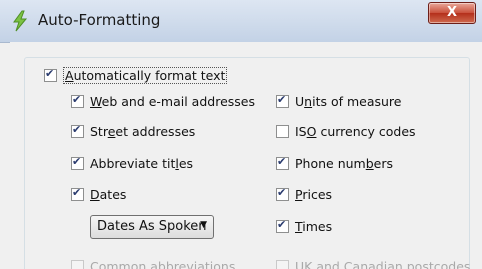  Describe the element at coordinates (203, 225) in the screenshot. I see `dropdown-arrow-icon: ▼` at that location.